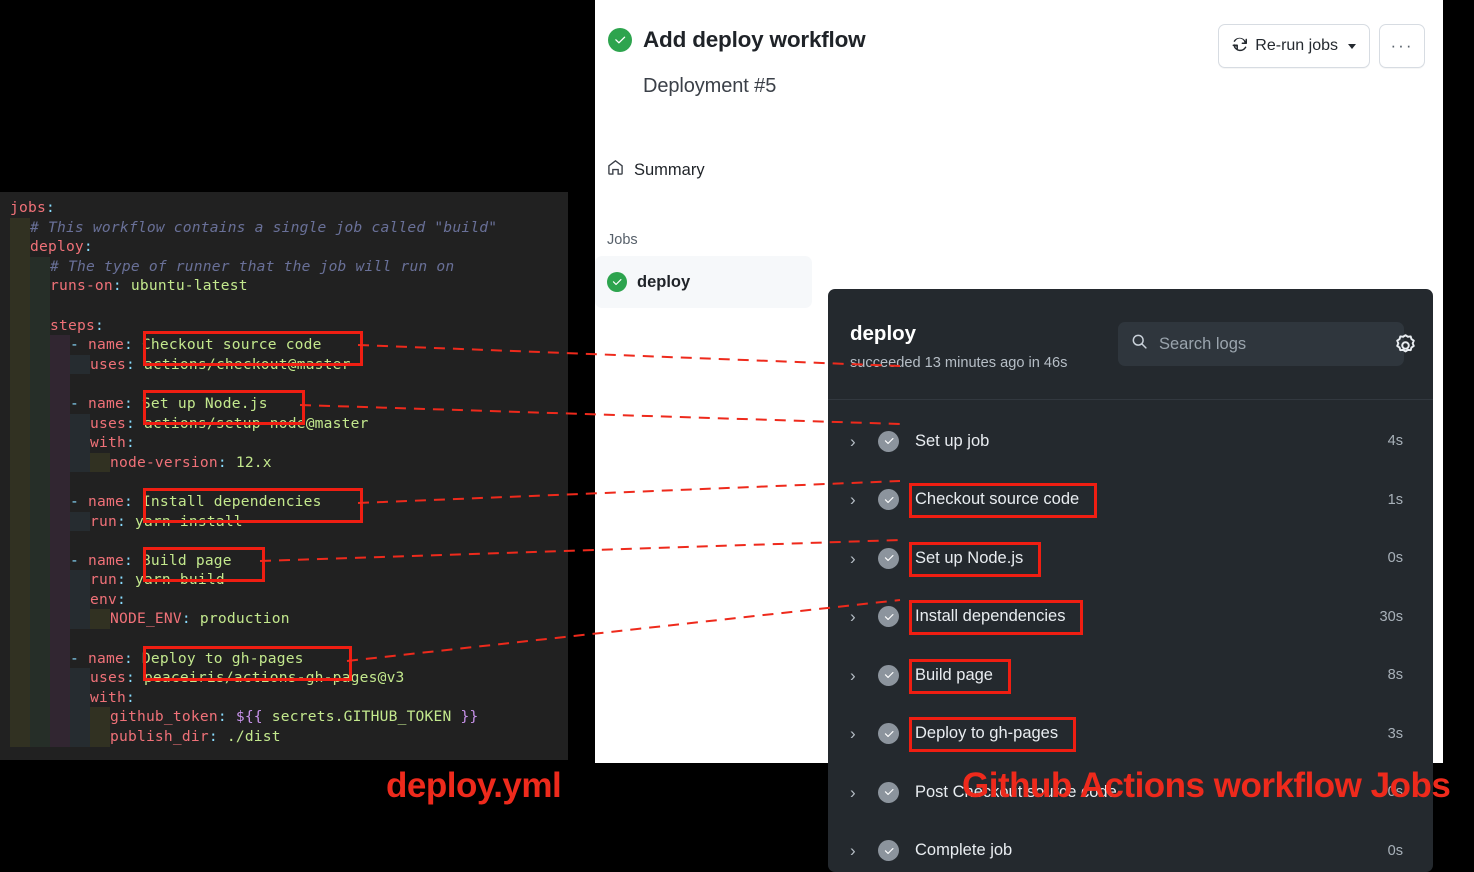 This screenshot has width=1474, height=872. Describe the element at coordinates (1130, 734) in the screenshot. I see `log-step-row: › Deploy to gh-pages 3s` at that location.